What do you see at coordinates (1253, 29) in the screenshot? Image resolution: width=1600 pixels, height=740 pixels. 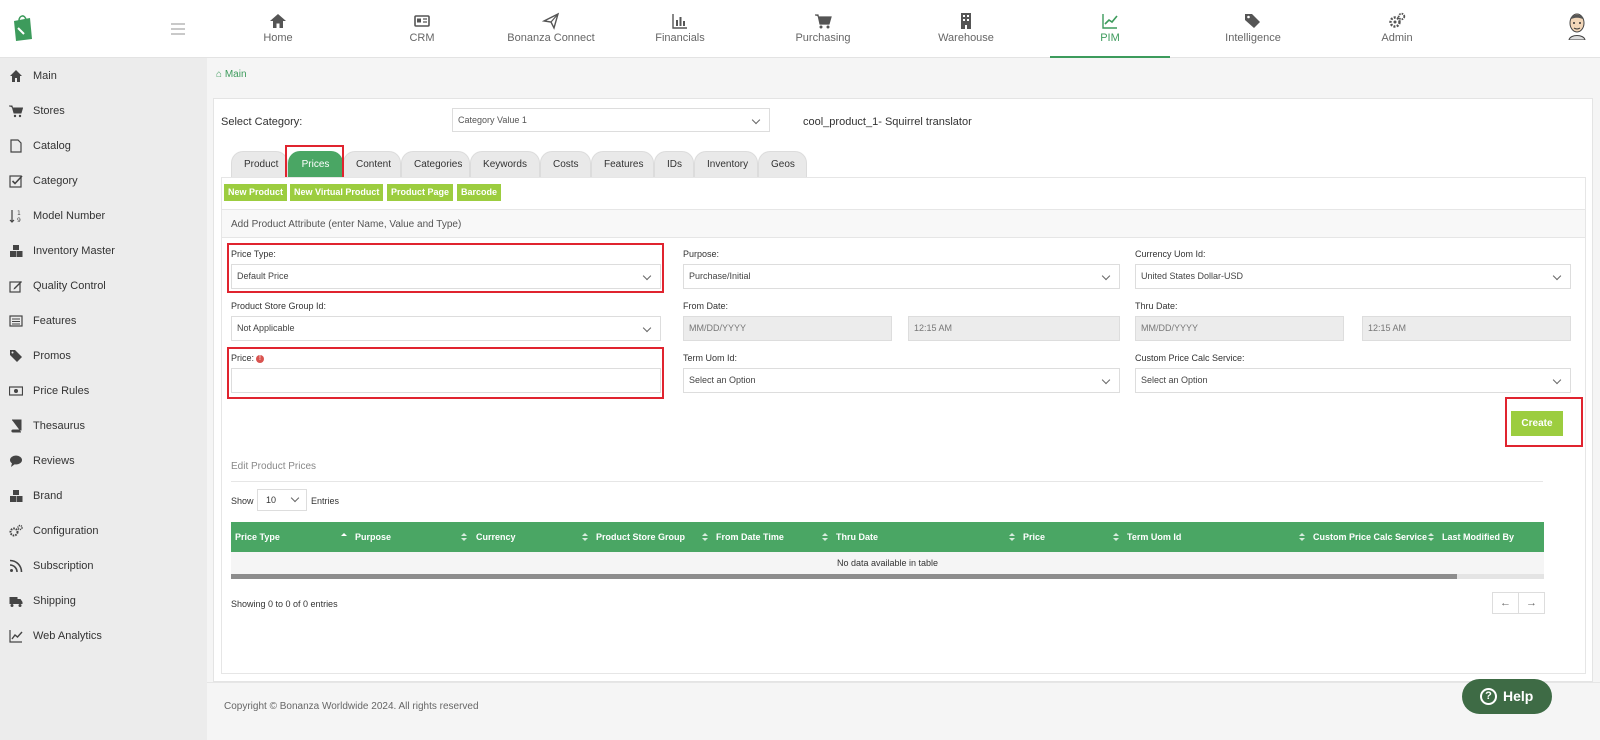 I see `topnav-intelligence: Intelligence` at bounding box center [1253, 29].